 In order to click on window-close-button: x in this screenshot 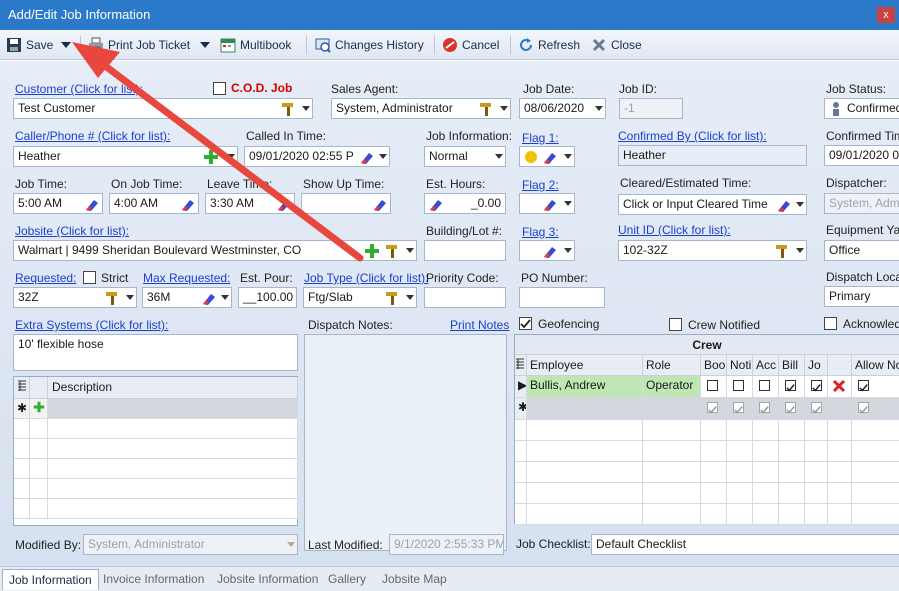, I will do `click(886, 15)`.